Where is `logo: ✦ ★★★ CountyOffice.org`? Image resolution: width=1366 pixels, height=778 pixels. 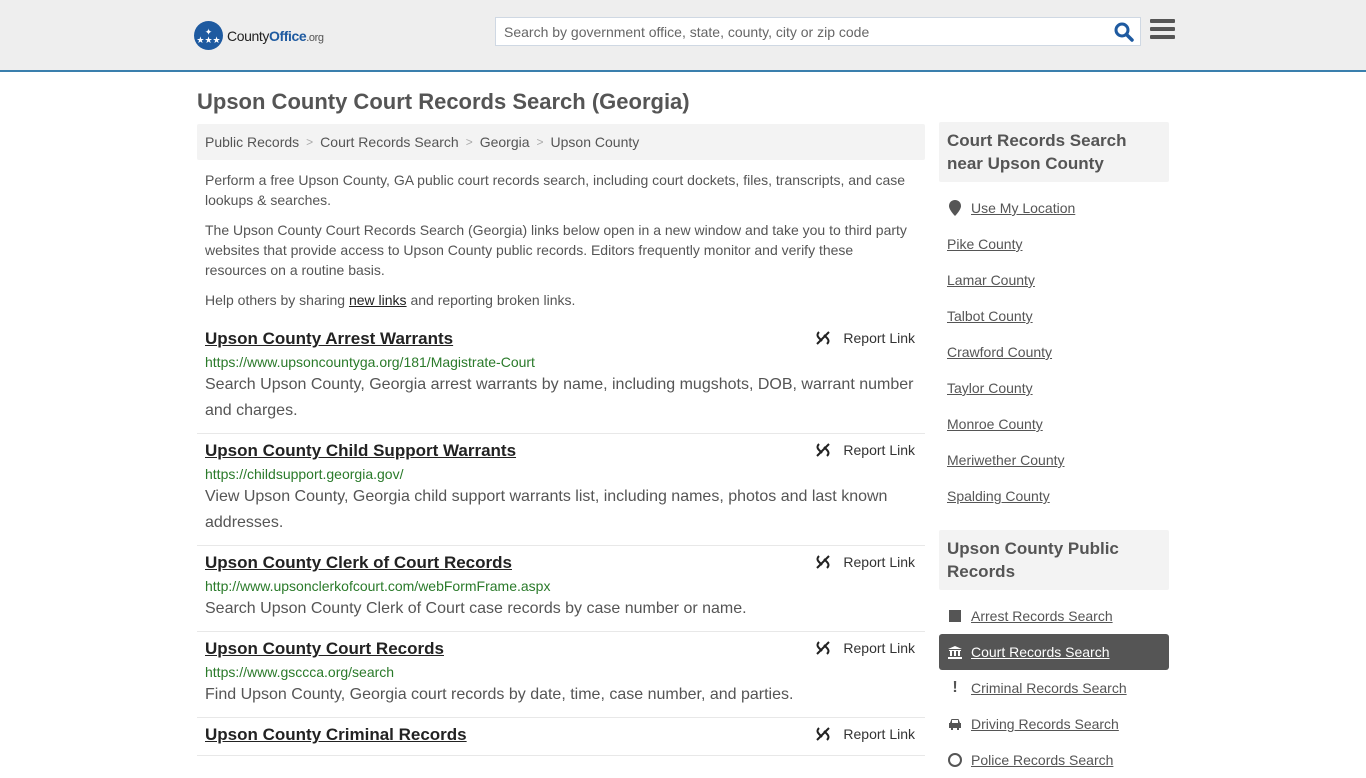
logo: ✦ ★★★ CountyOffice.org is located at coordinates (259, 35).